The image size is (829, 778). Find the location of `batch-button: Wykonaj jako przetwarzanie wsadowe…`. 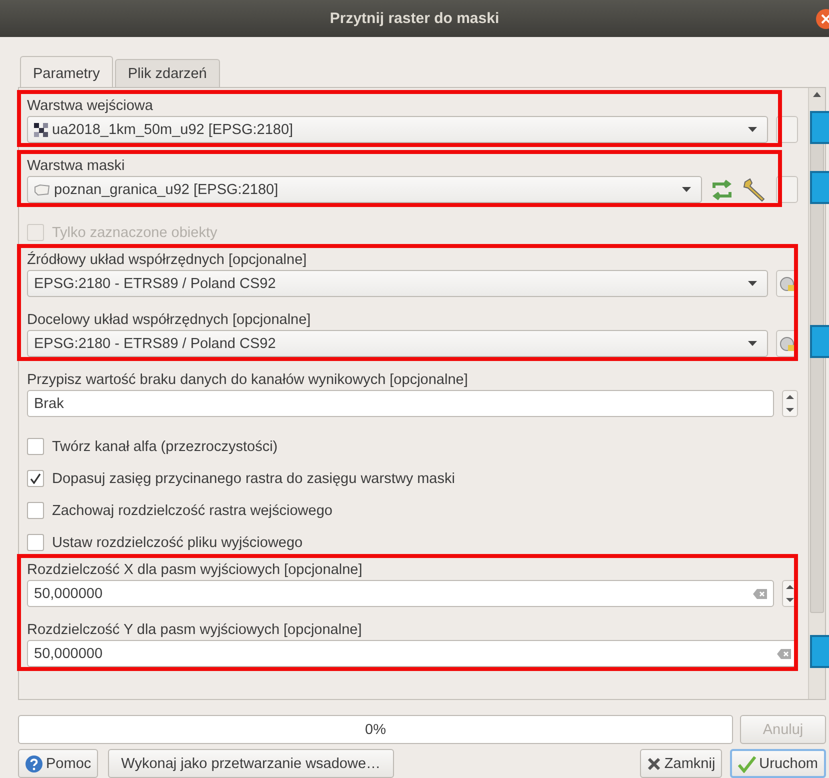

batch-button: Wykonaj jako przetwarzanie wsadowe… is located at coordinates (251, 763).